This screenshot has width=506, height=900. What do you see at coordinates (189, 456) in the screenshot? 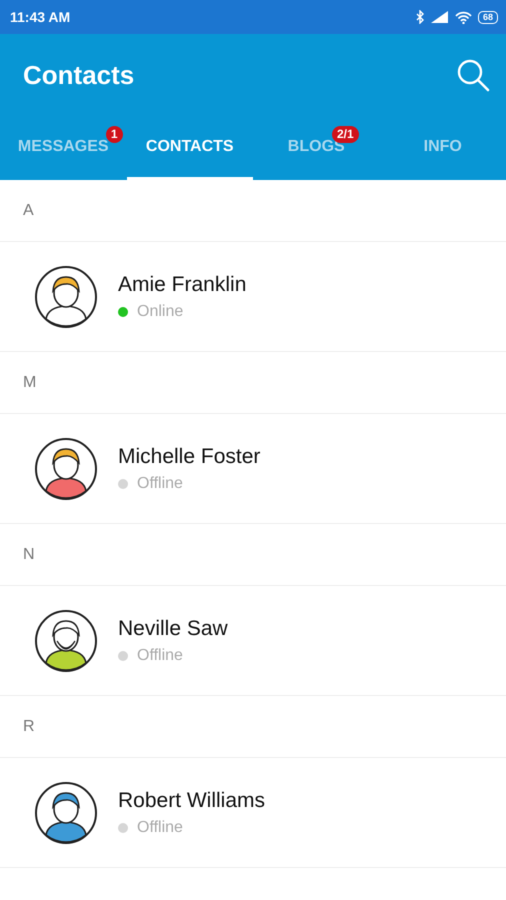
I see `contact-name: Michelle Foster` at bounding box center [189, 456].